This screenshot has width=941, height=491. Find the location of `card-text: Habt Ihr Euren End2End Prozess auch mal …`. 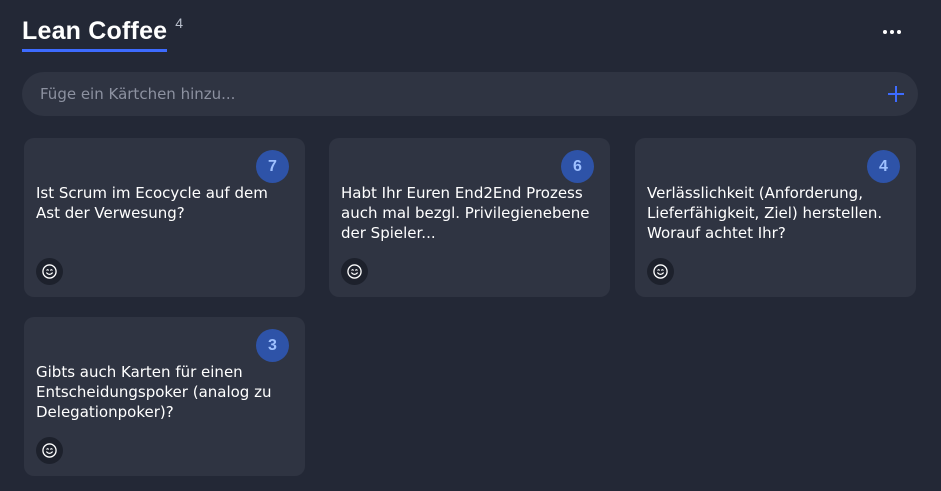

card-text: Habt Ihr Euren End2End Prozess auch mal … is located at coordinates (465, 213).